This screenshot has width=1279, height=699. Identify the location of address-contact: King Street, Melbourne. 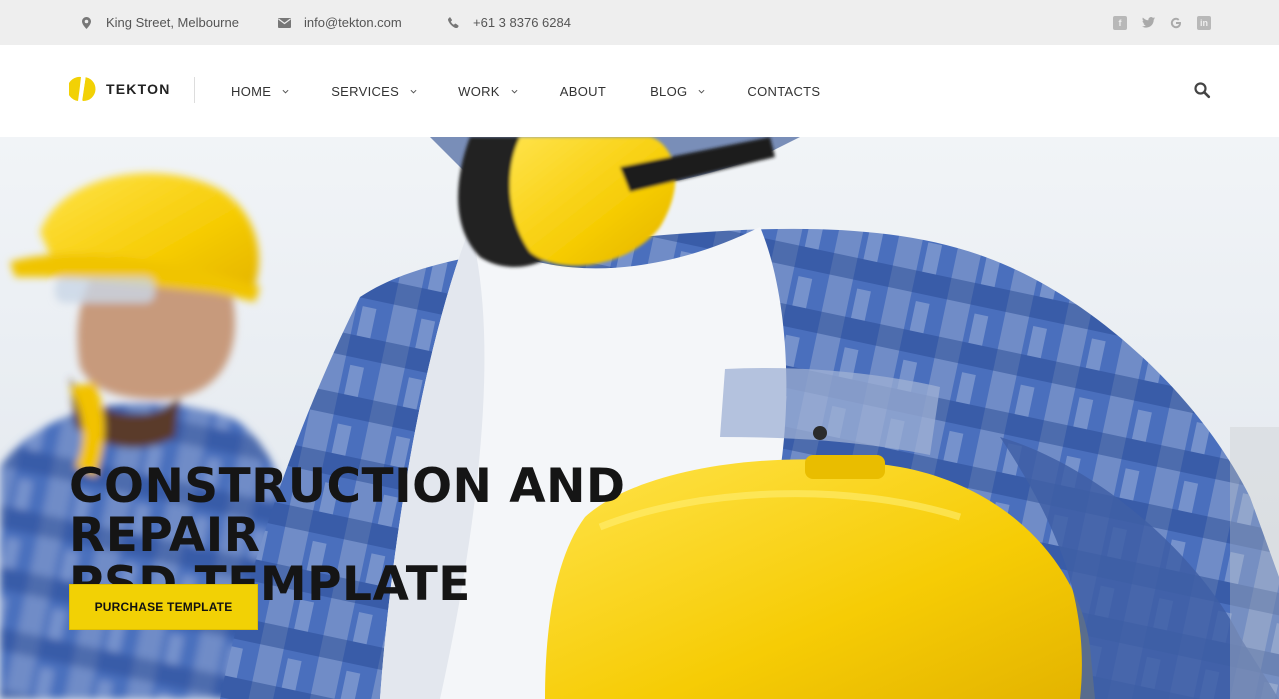
(158, 22).